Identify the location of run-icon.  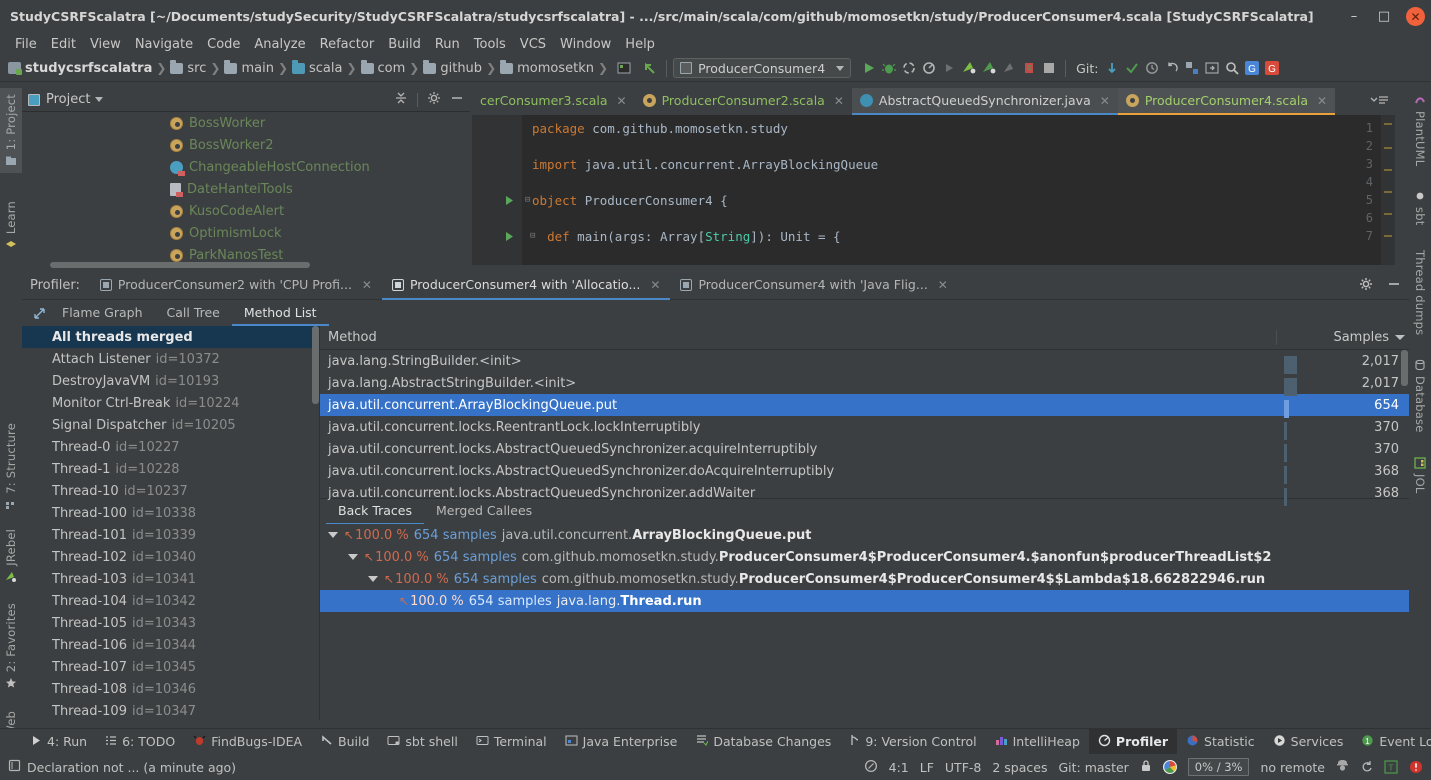
(869, 68).